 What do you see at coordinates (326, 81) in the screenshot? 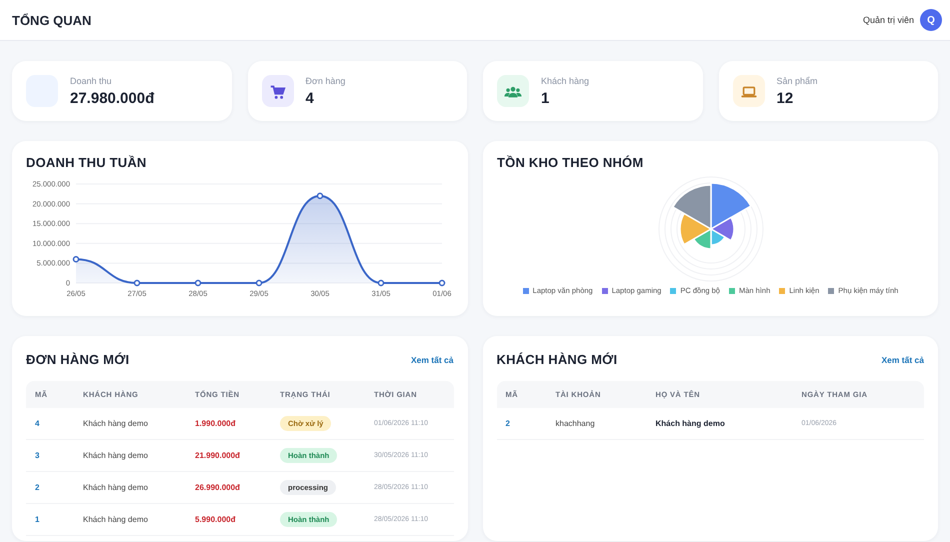
I see `stat-label: Đơn hàng` at bounding box center [326, 81].